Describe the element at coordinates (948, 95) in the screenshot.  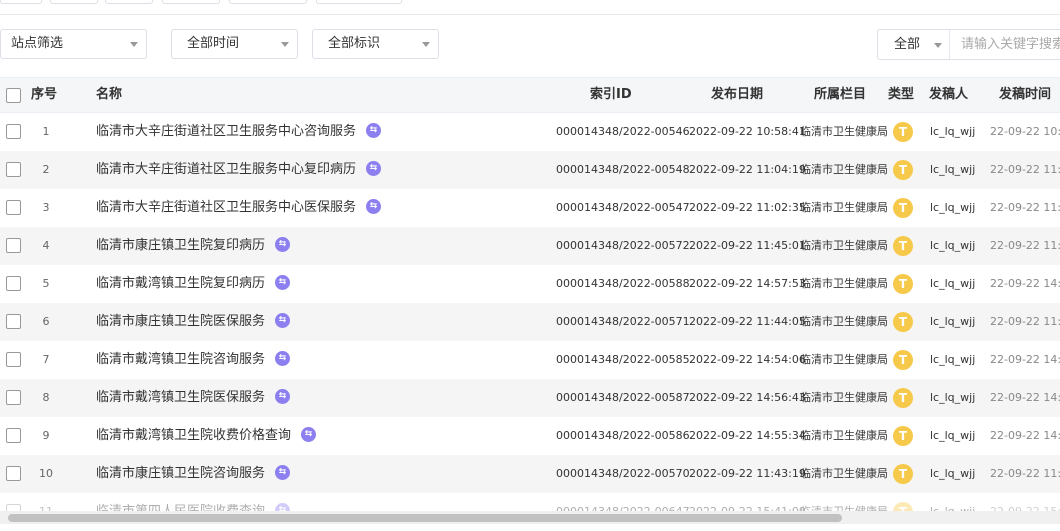
I see `header-author: 发稿人` at that location.